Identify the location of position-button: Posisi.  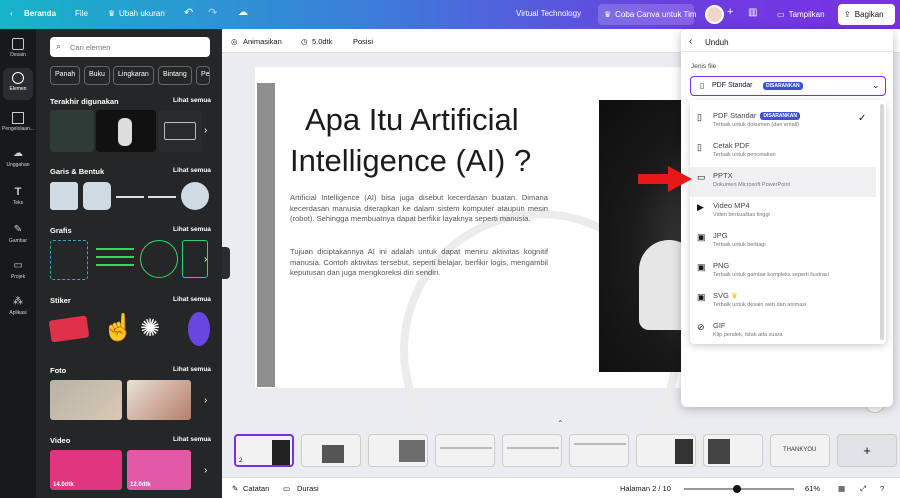
(363, 41).